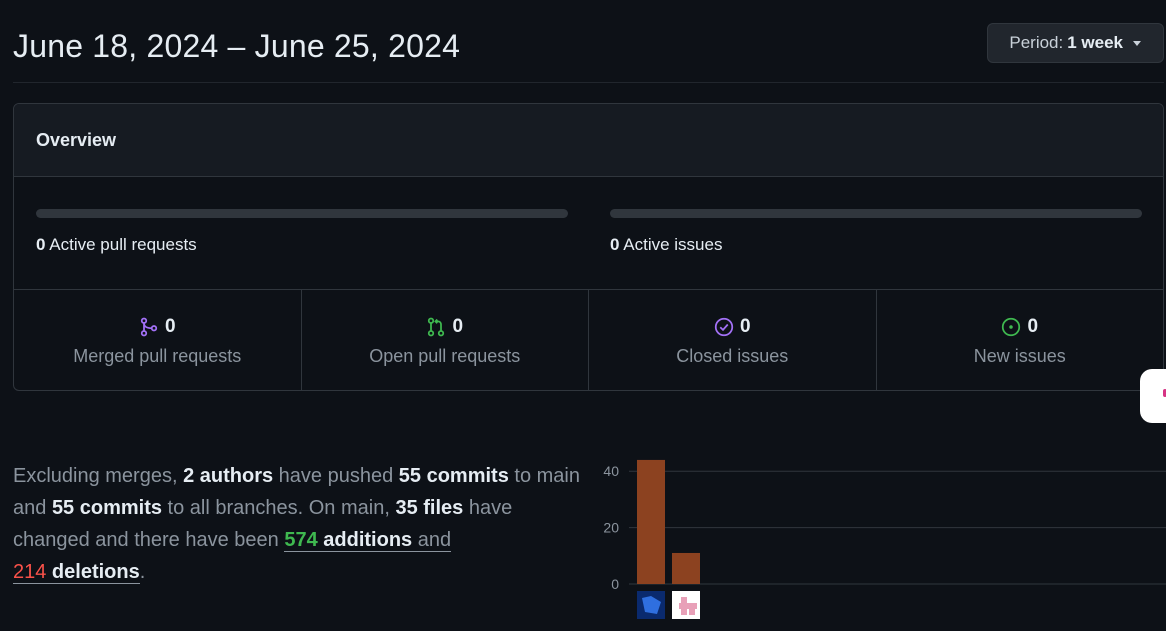  What do you see at coordinates (436, 326) in the screenshot?
I see `git-pull-request-icon` at bounding box center [436, 326].